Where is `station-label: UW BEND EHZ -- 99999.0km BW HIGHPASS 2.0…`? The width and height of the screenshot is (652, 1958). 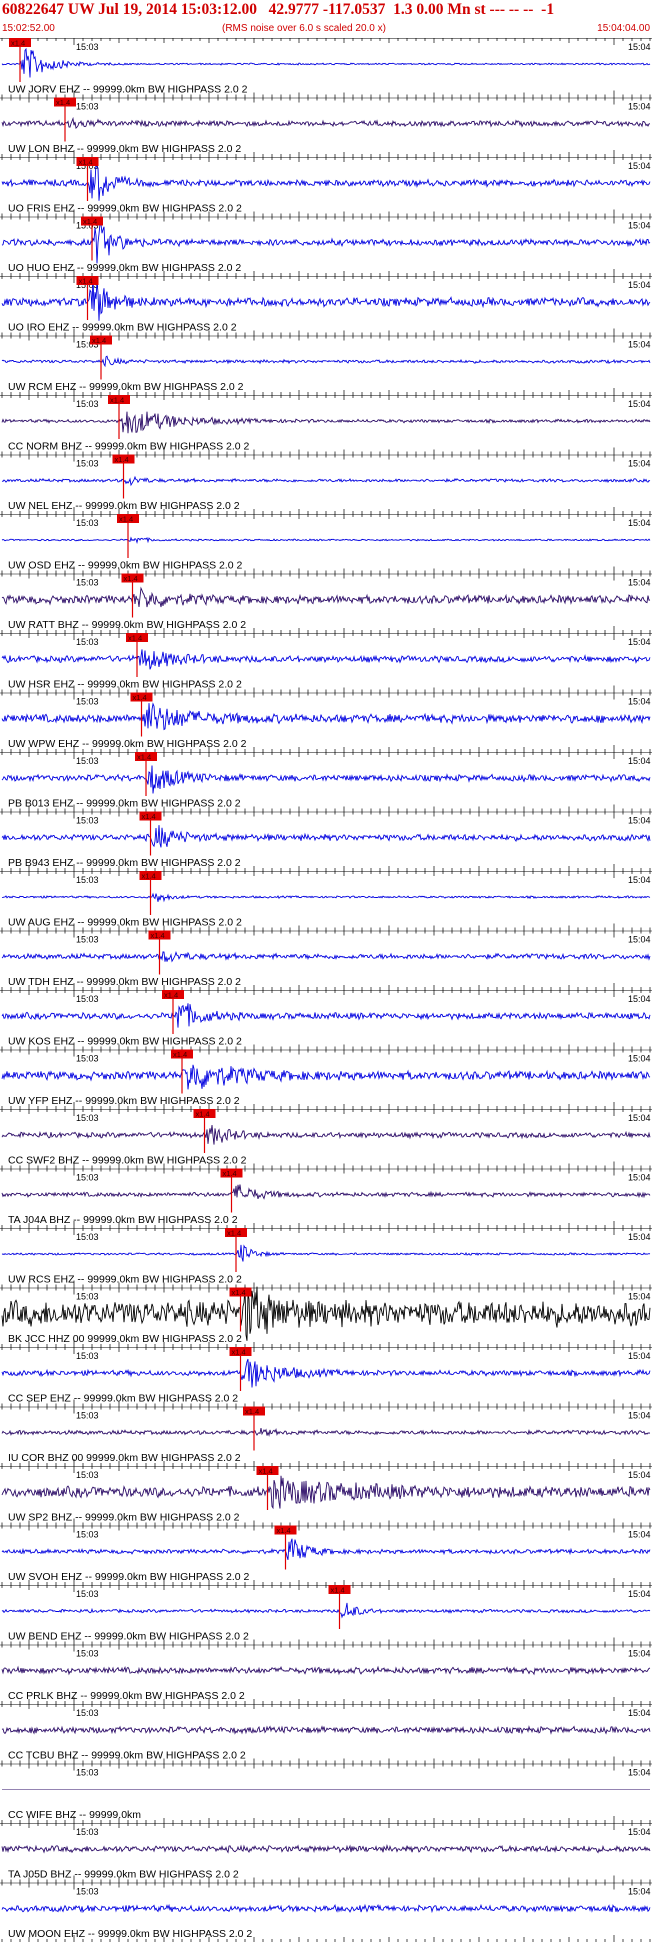 station-label: UW BEND EHZ -- 99999.0km BW HIGHPASS 2.0… is located at coordinates (128, 1637).